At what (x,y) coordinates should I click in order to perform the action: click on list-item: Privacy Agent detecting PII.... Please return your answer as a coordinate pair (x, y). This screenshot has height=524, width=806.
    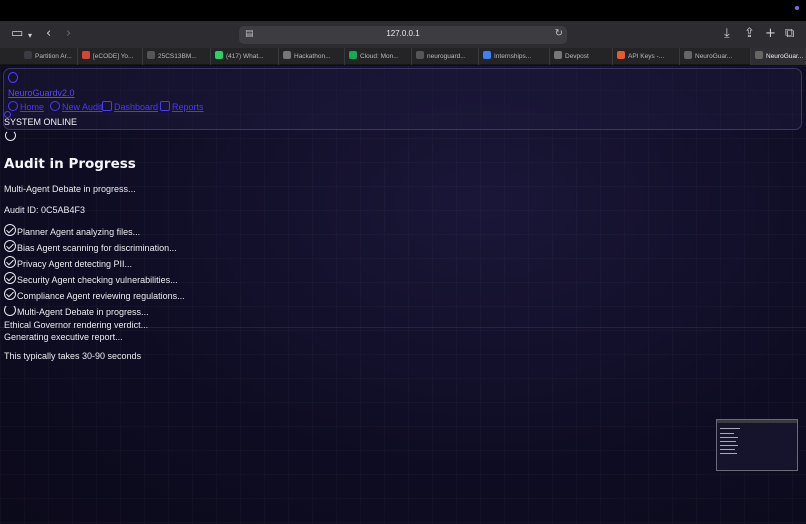
    Looking at the image, I should click on (68, 262).